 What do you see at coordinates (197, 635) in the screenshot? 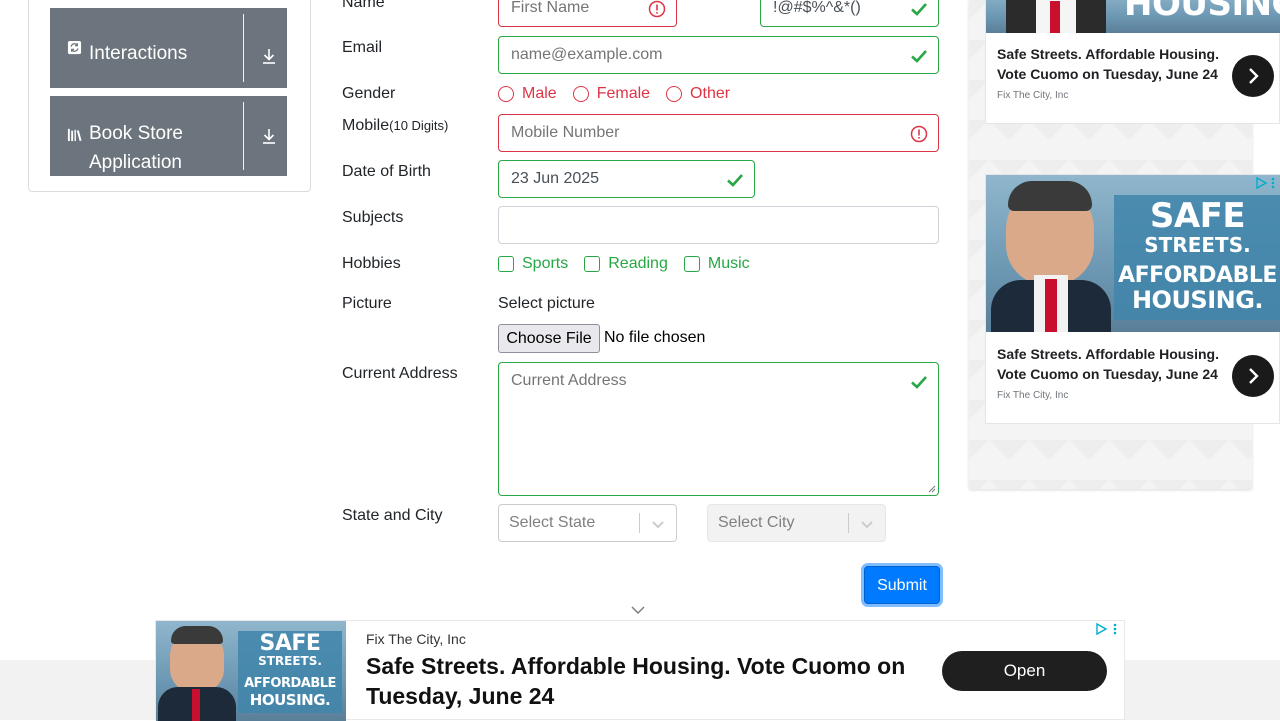
I see `candidate-hair` at bounding box center [197, 635].